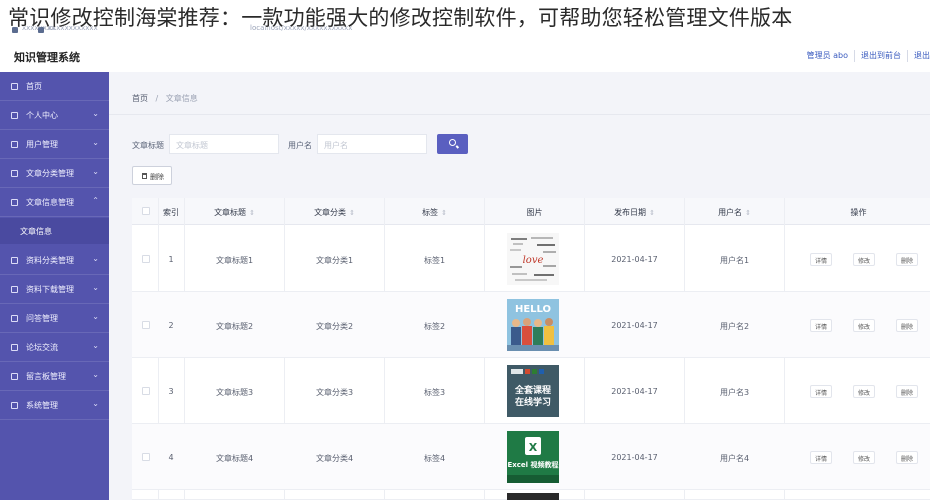 The height and width of the screenshot is (500, 930). I want to click on sidebar-item-forum: 论坛交流 ⌄, so click(54, 347).